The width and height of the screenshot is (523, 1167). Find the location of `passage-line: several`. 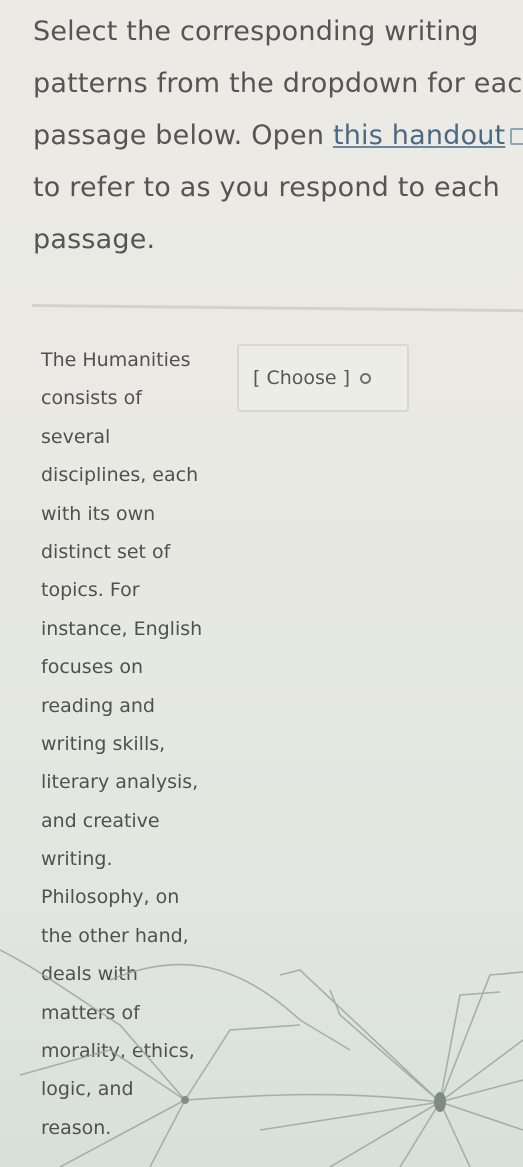

passage-line: several is located at coordinates (76, 436).